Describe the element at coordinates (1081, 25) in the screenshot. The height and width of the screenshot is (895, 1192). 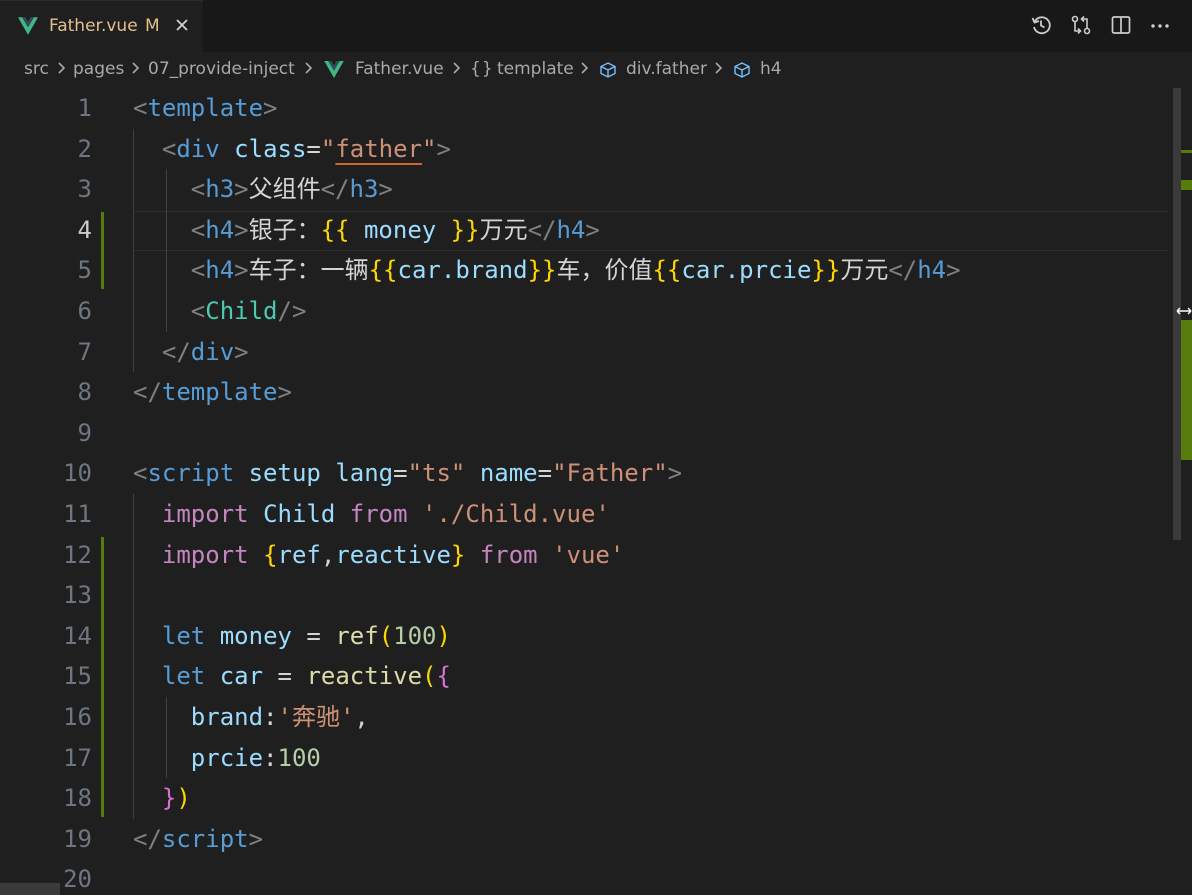
I see `compare-changes-icon` at that location.